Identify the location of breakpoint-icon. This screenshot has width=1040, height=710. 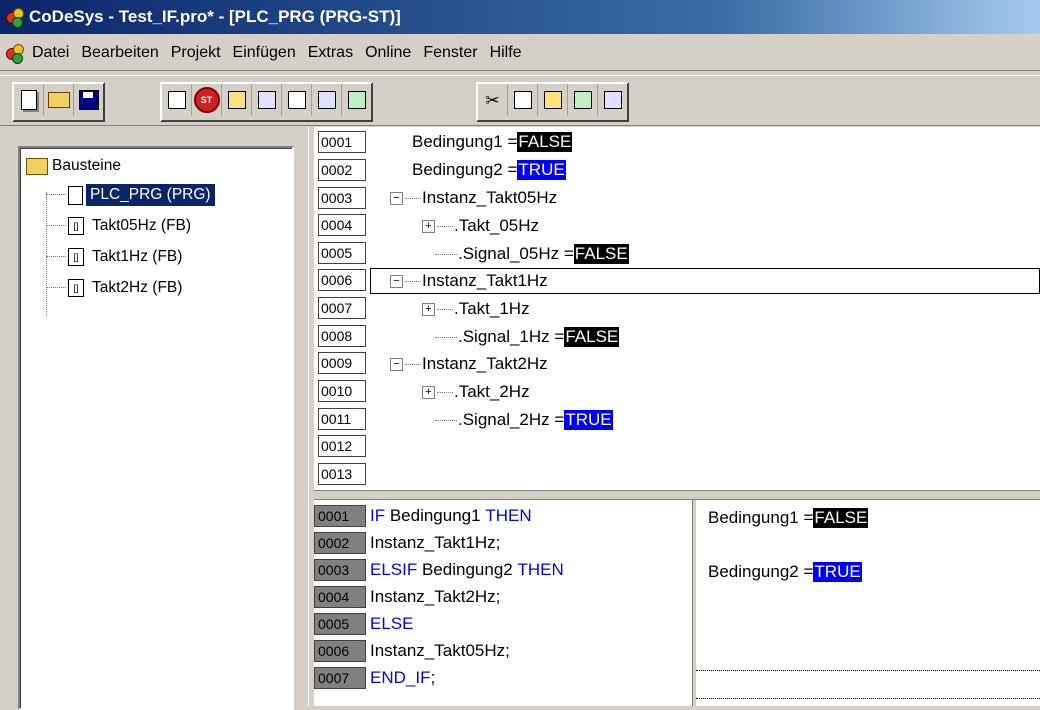
(267, 100).